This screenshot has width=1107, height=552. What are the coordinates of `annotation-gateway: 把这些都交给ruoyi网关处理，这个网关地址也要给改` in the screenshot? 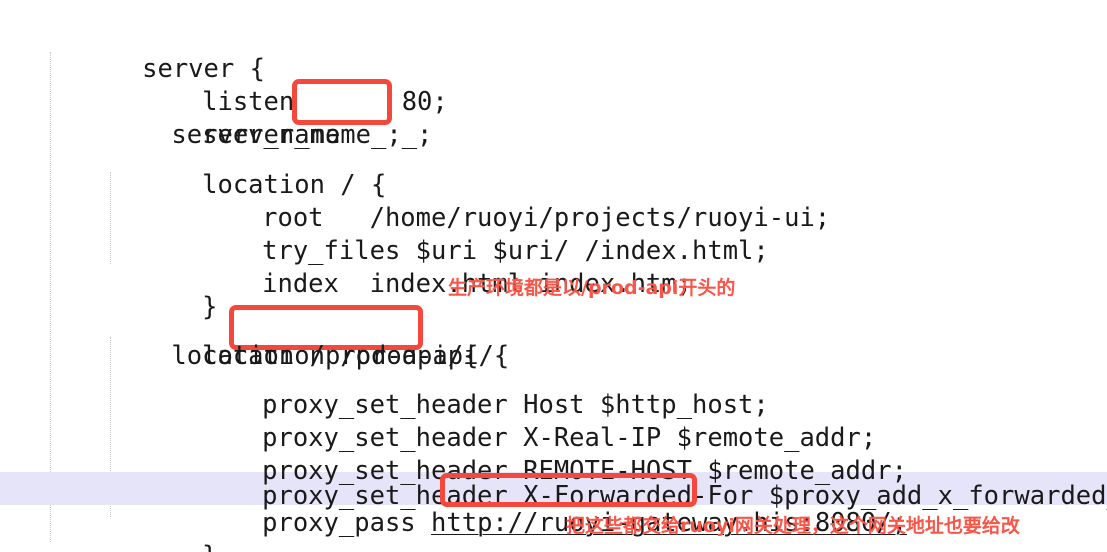 It's located at (793, 526).